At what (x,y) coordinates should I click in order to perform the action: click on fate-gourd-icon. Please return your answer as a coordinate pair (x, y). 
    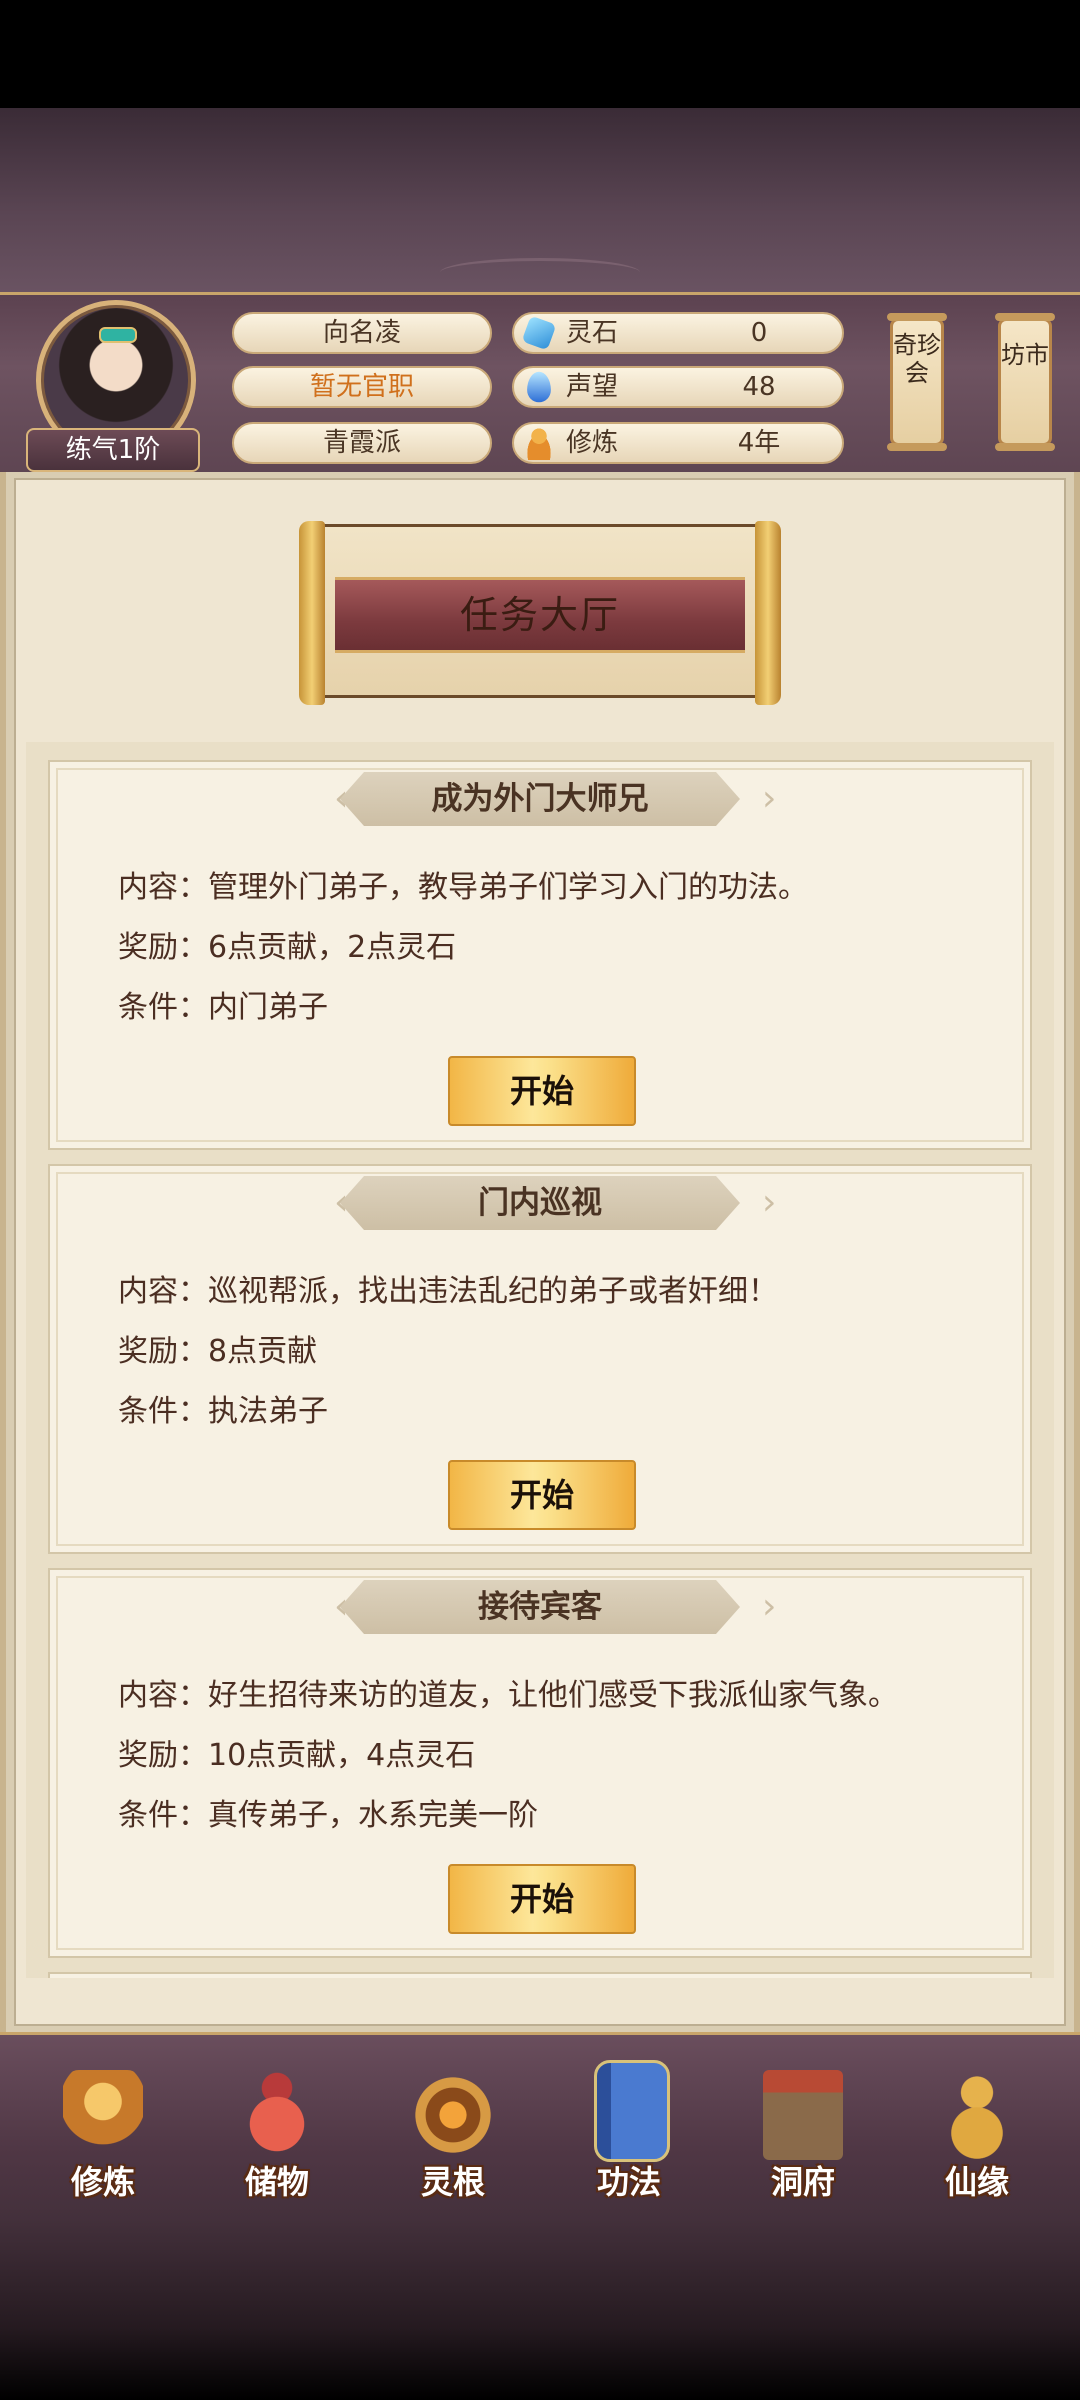
    Looking at the image, I should click on (977, 2115).